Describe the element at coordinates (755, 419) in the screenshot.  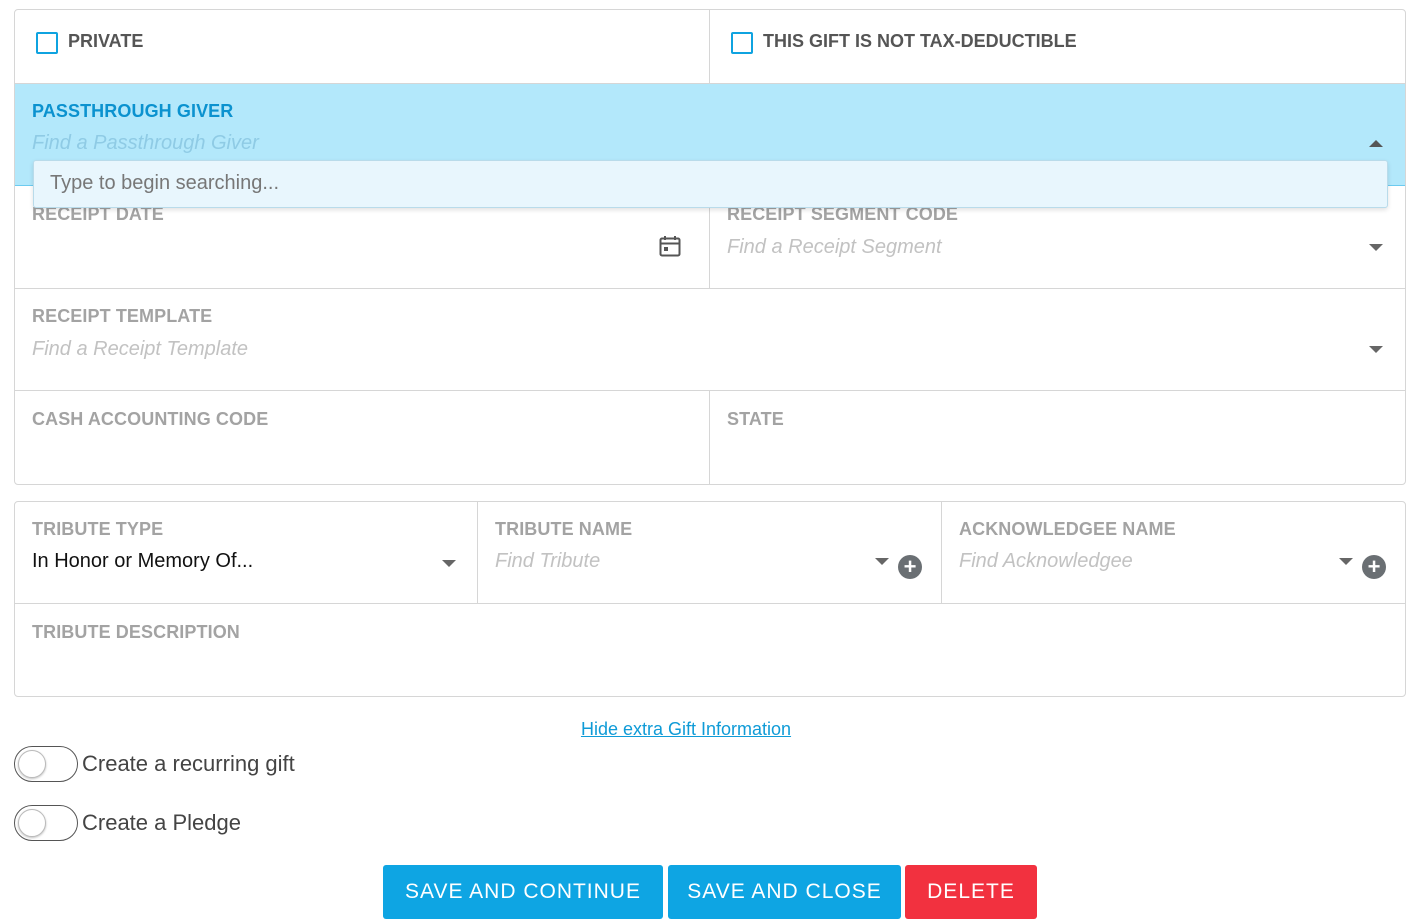
I see `state-label: STATE` at that location.